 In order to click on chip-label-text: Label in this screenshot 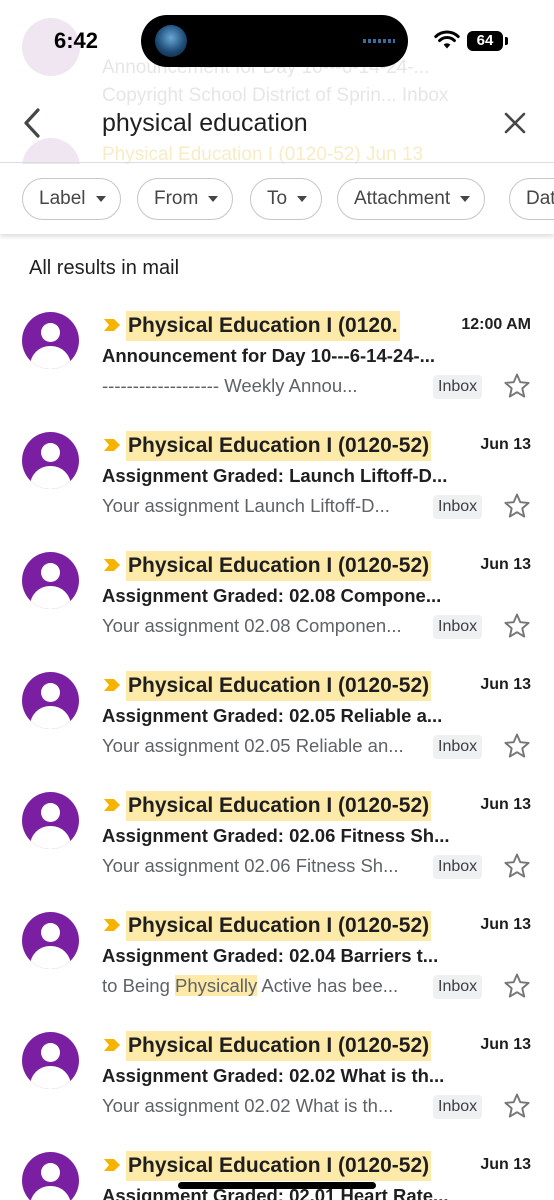, I will do `click(62, 198)`.